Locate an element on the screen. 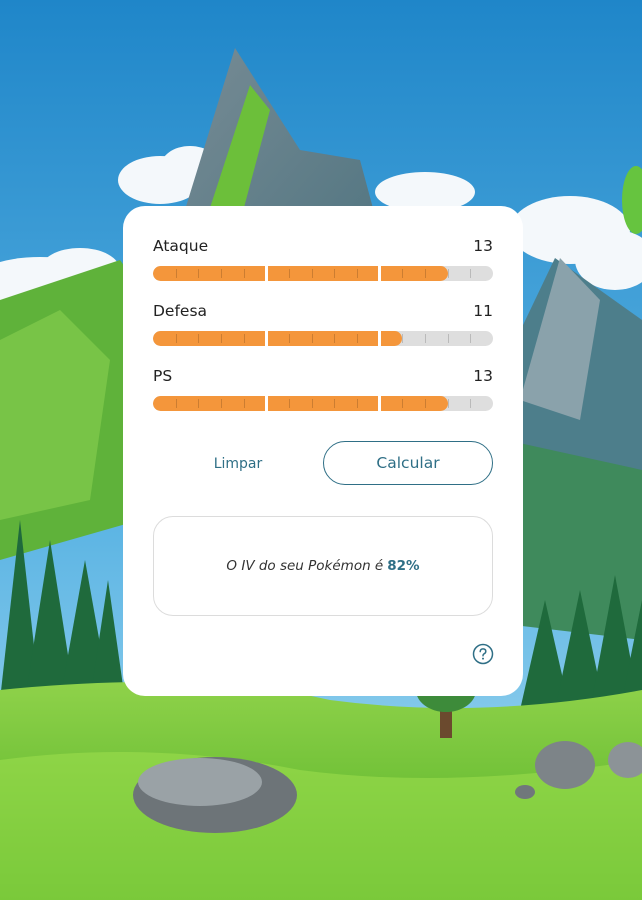  attack-slider is located at coordinates (323, 273).